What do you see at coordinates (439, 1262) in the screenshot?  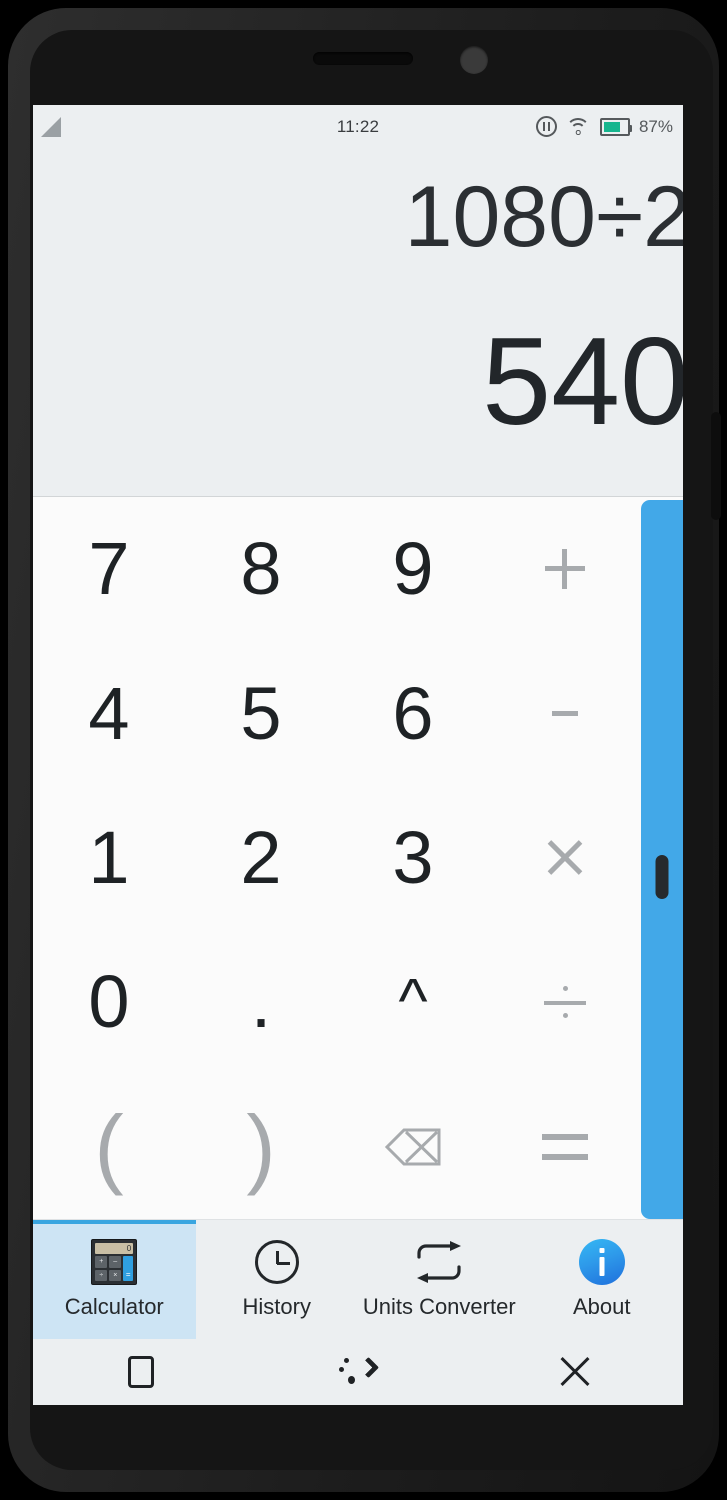 I see `swap-arrows-icon` at bounding box center [439, 1262].